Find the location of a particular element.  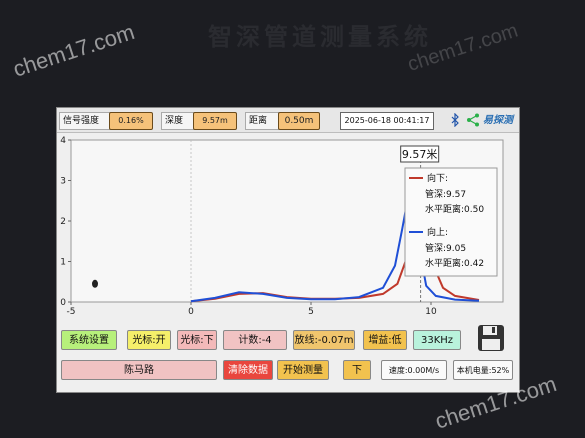

legend-down-depth: 管深:9.57 is located at coordinates (445, 194).